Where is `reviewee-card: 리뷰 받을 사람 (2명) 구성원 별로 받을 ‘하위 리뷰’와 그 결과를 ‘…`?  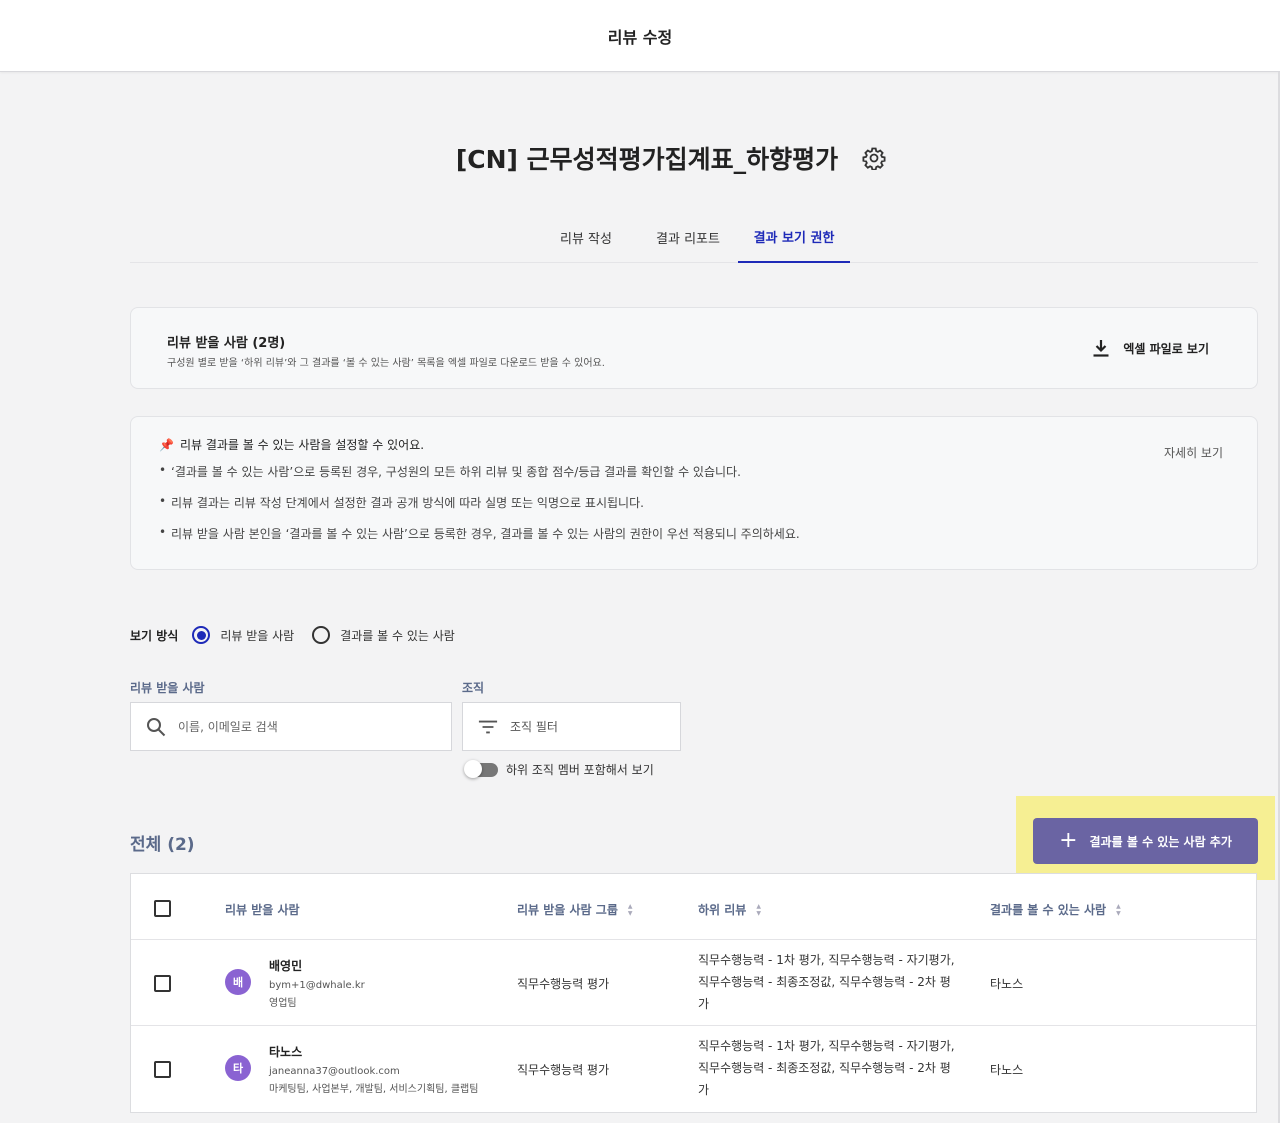
reviewee-card: 리뷰 받을 사람 (2명) 구성원 별로 받을 ‘하위 리뷰’와 그 결과를 ‘… is located at coordinates (694, 348).